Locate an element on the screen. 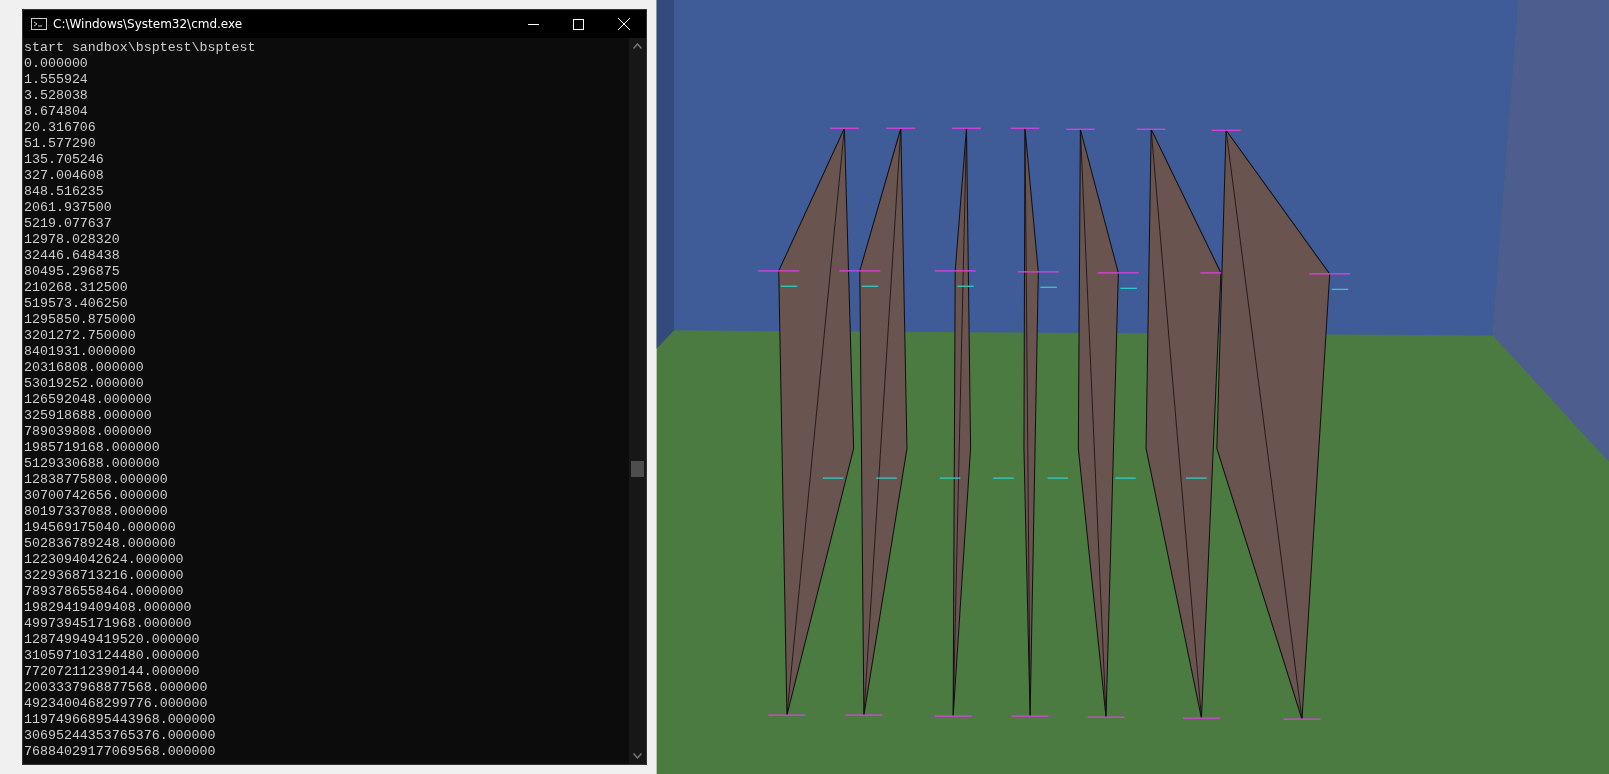 The height and width of the screenshot is (774, 1609). console-line: 1295850.875000 is located at coordinates (80, 320).